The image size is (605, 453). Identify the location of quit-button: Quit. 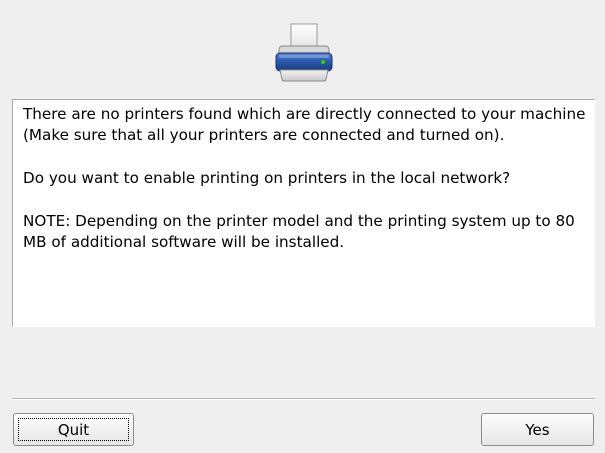
(73, 429).